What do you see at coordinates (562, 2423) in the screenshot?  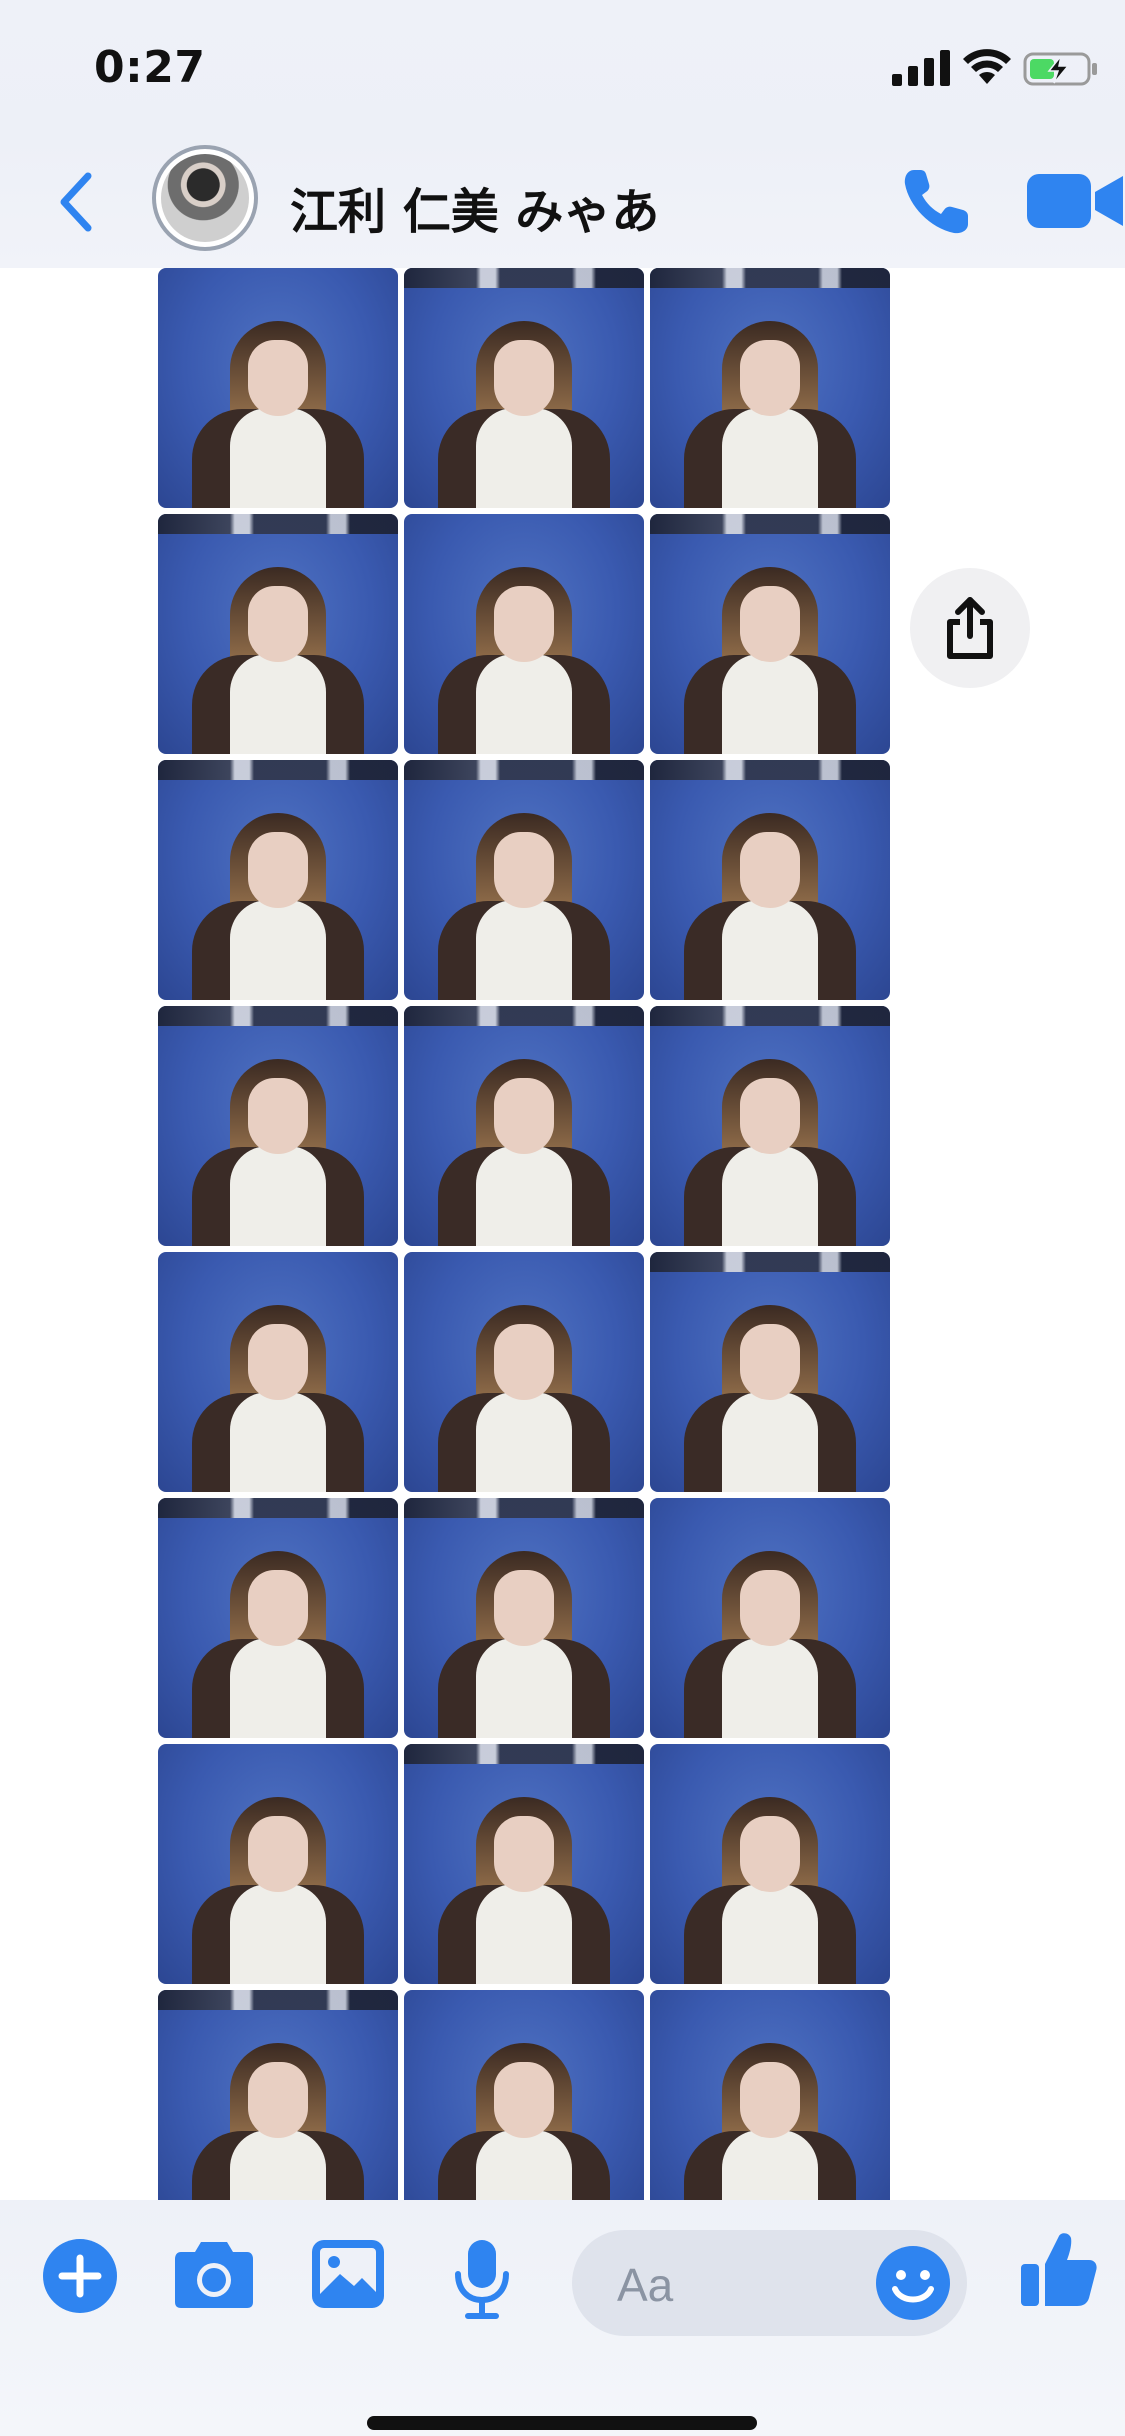 I see `home-indicator` at bounding box center [562, 2423].